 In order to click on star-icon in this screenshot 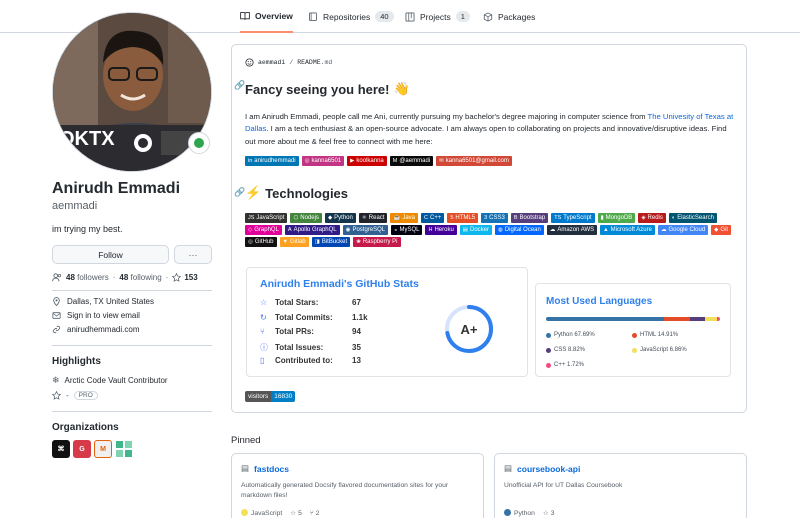, I will do `click(56, 395)`.